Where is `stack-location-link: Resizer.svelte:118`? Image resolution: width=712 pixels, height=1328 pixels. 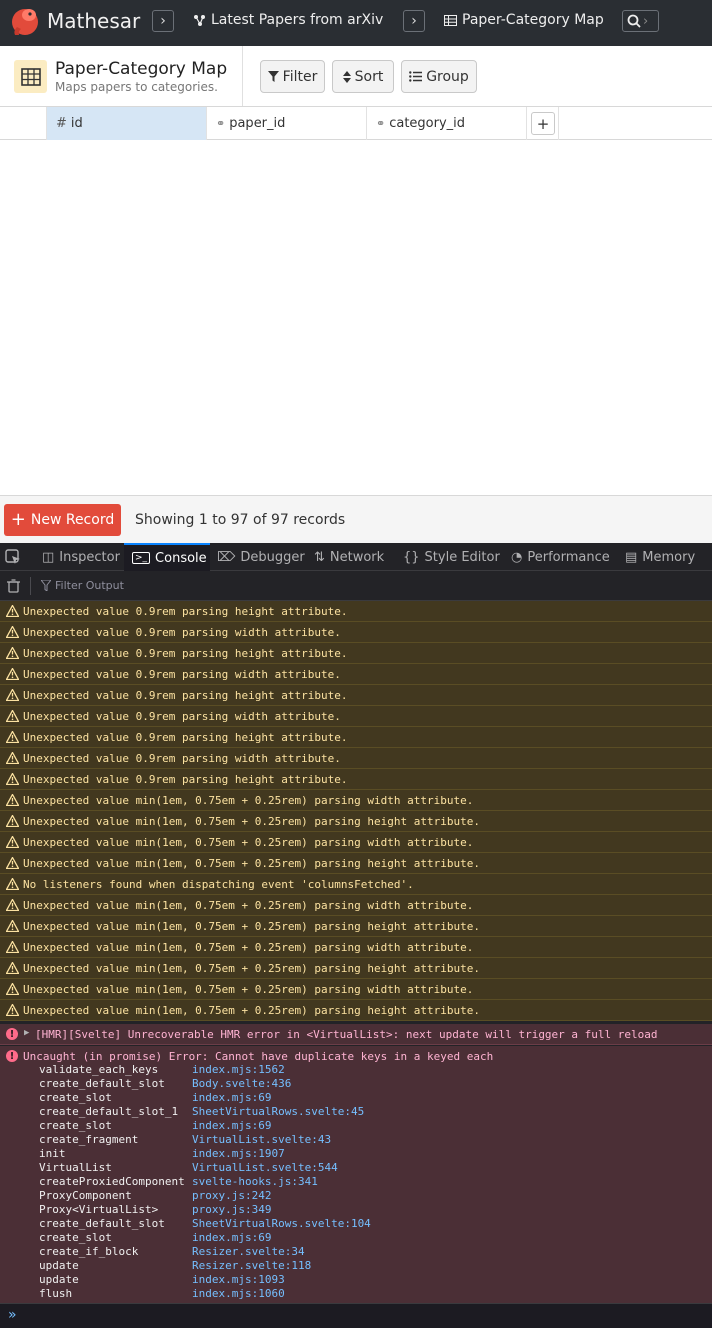
stack-location-link: Resizer.svelte:118 is located at coordinates (251, 1265).